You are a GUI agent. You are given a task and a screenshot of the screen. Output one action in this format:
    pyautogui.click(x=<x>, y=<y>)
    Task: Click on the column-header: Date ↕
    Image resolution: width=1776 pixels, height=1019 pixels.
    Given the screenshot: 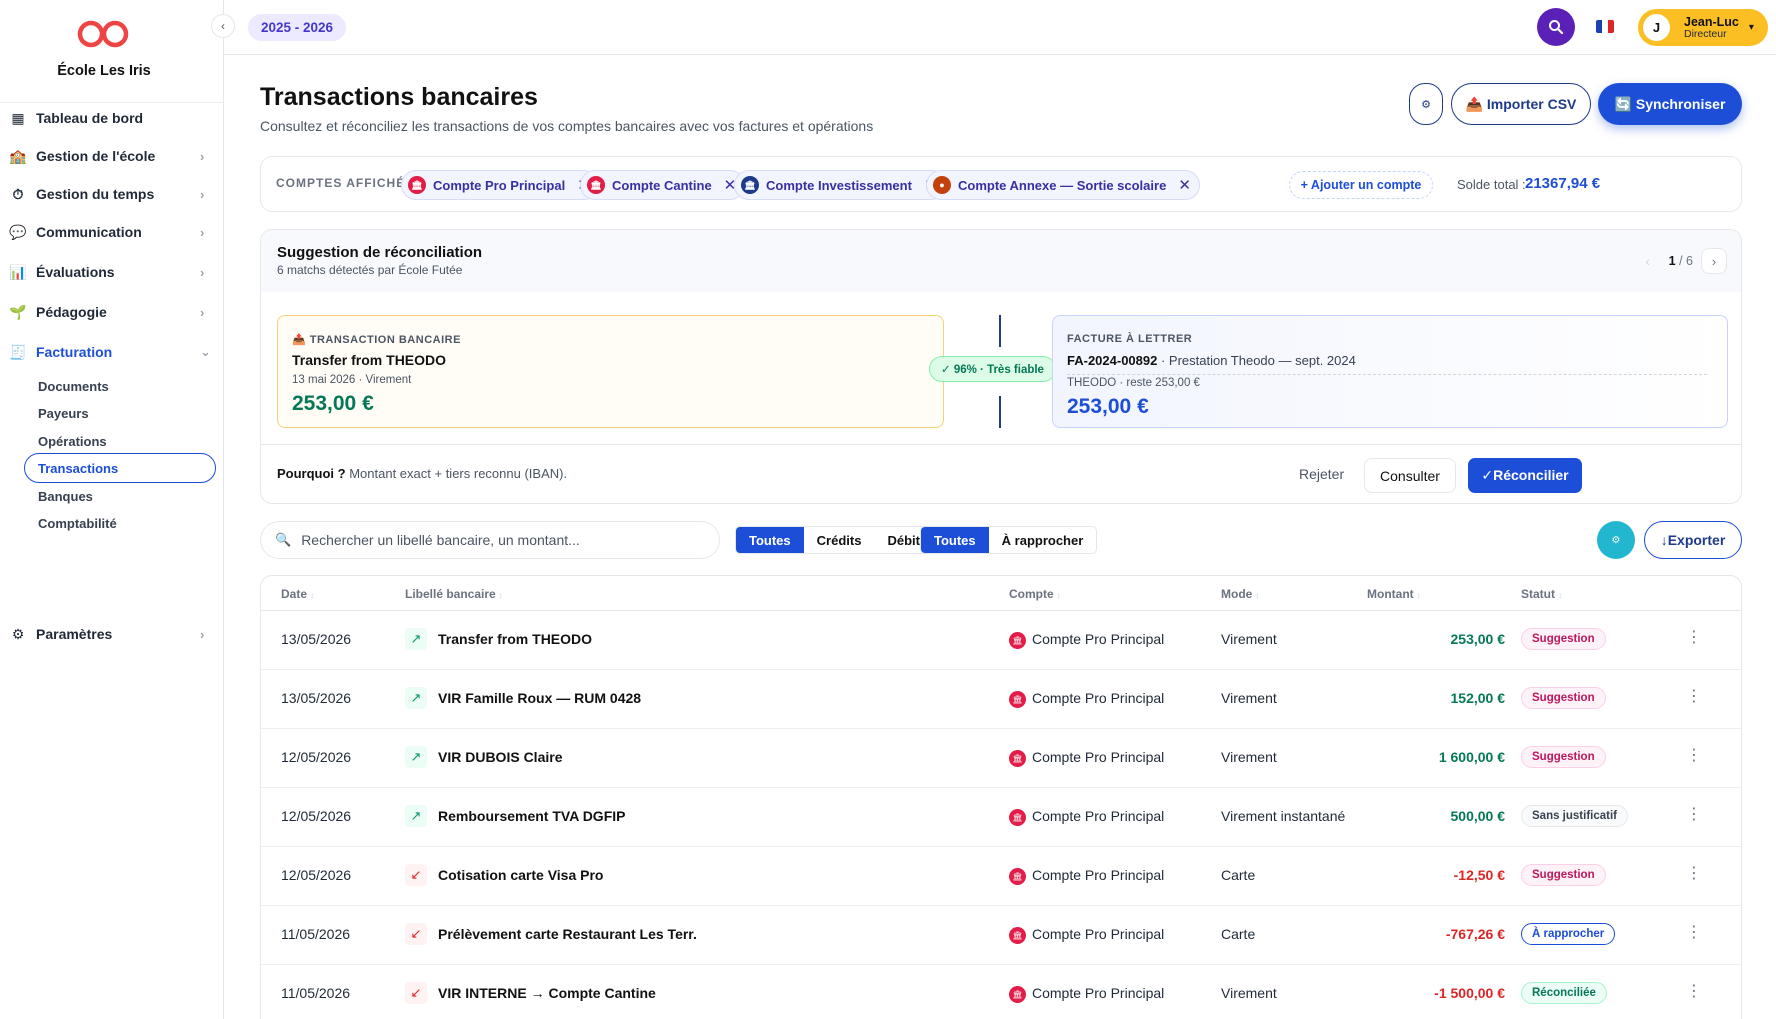 What is the action you would take?
    pyautogui.click(x=297, y=594)
    